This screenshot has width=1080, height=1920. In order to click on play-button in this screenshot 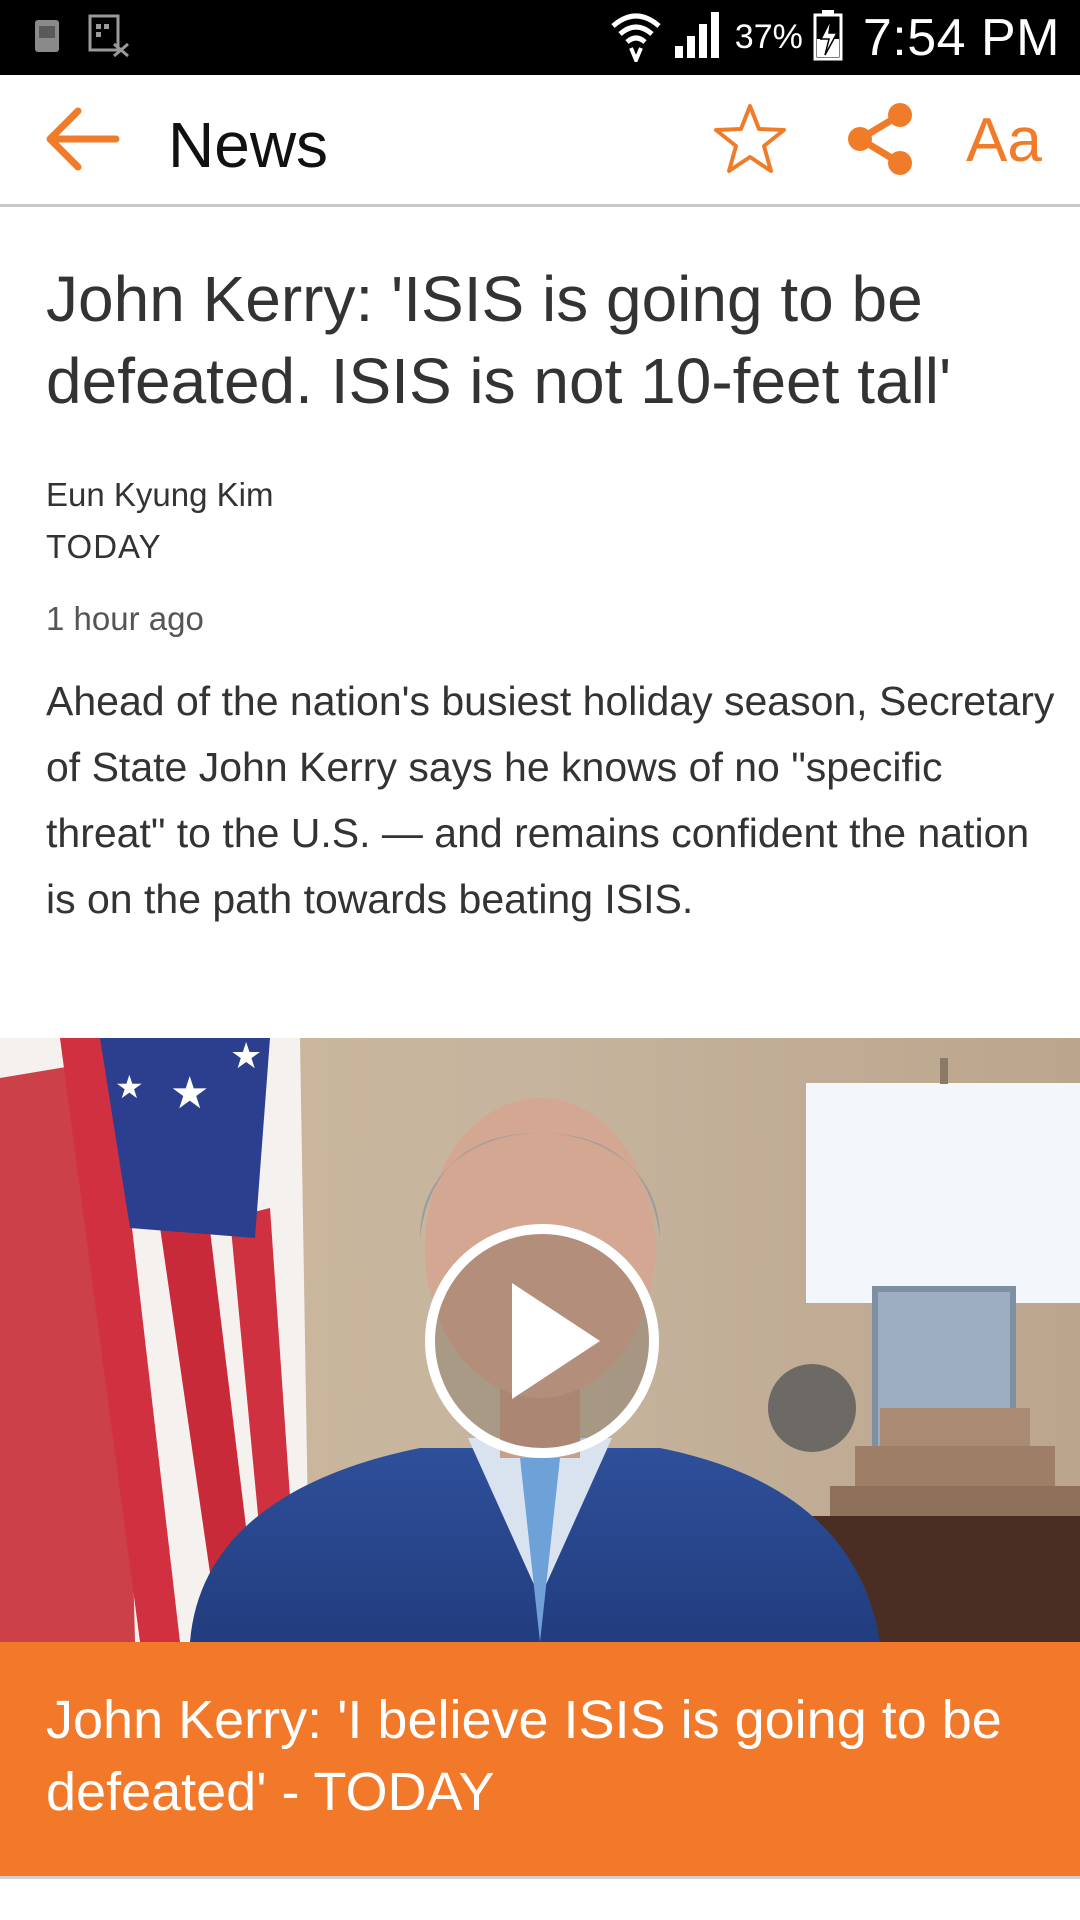, I will do `click(542, 1341)`.